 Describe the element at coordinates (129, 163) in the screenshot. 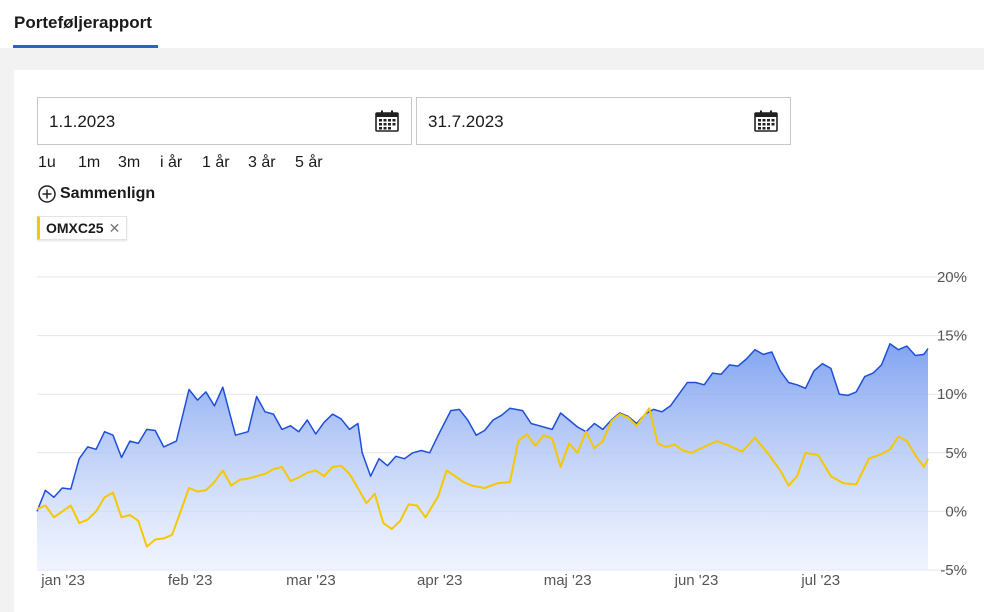

I see `range-3m: 3m` at that location.